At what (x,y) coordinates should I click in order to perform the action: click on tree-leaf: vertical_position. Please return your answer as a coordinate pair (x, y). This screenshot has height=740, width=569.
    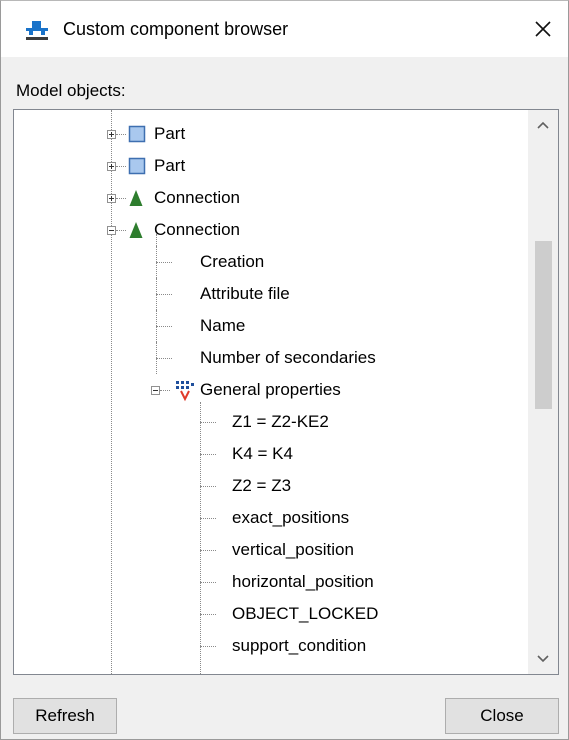
    Looking at the image, I should click on (271, 550).